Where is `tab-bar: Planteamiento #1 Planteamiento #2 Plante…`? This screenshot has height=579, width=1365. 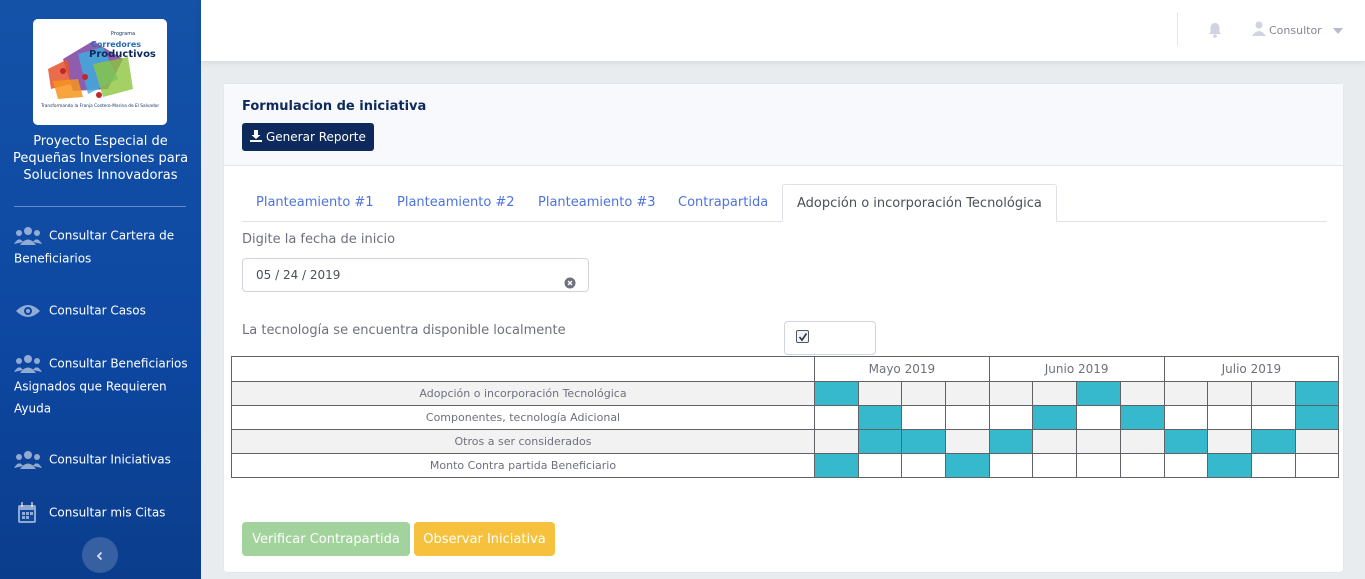 tab-bar: Planteamiento #1 Planteamiento #2 Plante… is located at coordinates (784, 203).